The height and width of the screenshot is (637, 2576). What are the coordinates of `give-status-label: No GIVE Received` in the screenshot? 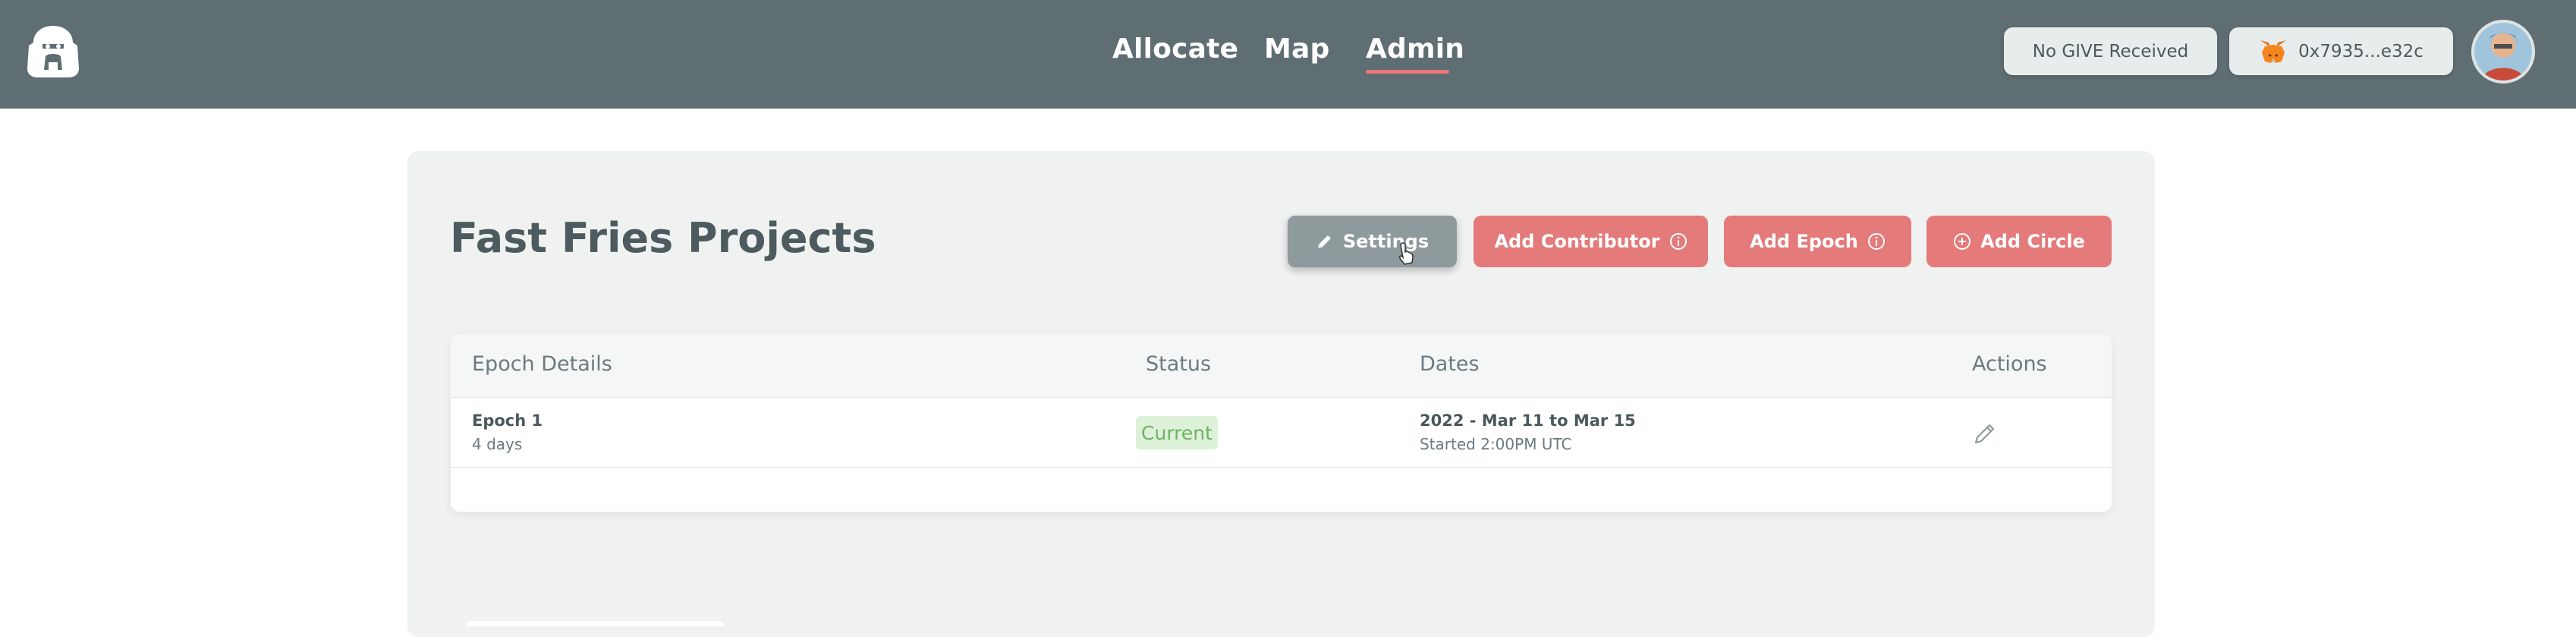 It's located at (2110, 51).